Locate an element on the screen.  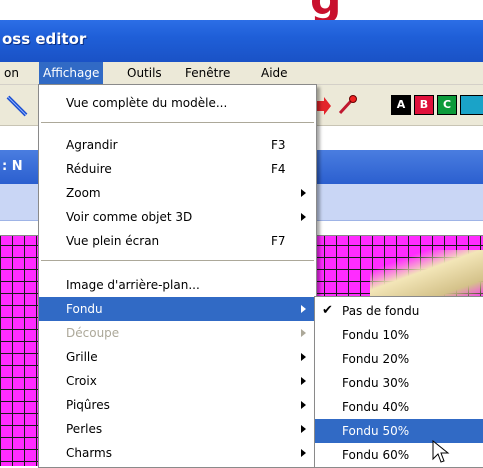
menu-item-label: Voir comme objet 3D is located at coordinates (129, 217).